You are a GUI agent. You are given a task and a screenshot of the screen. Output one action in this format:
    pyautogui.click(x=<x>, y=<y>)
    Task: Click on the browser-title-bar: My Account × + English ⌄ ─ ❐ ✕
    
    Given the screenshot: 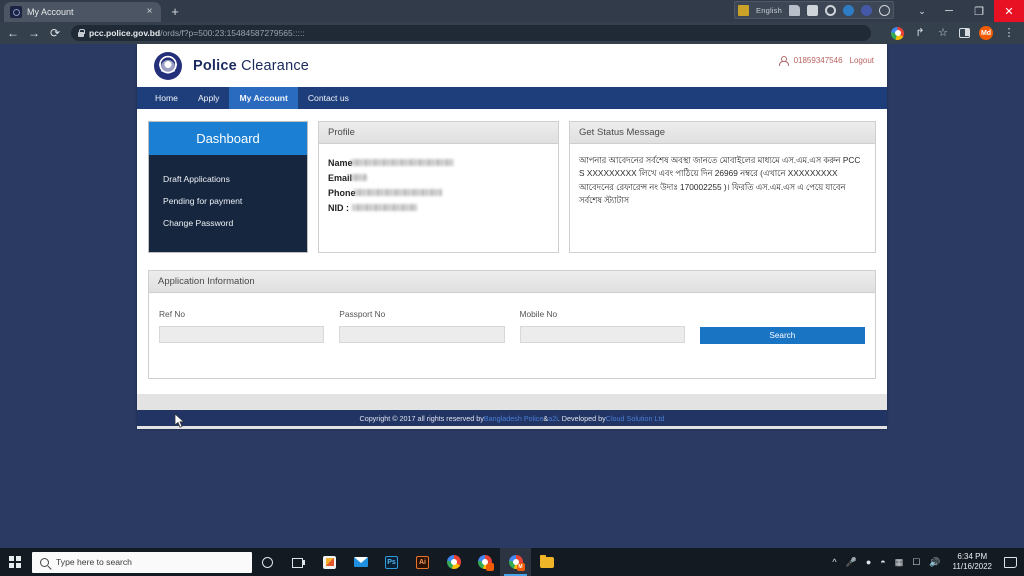 What is the action you would take?
    pyautogui.click(x=512, y=11)
    